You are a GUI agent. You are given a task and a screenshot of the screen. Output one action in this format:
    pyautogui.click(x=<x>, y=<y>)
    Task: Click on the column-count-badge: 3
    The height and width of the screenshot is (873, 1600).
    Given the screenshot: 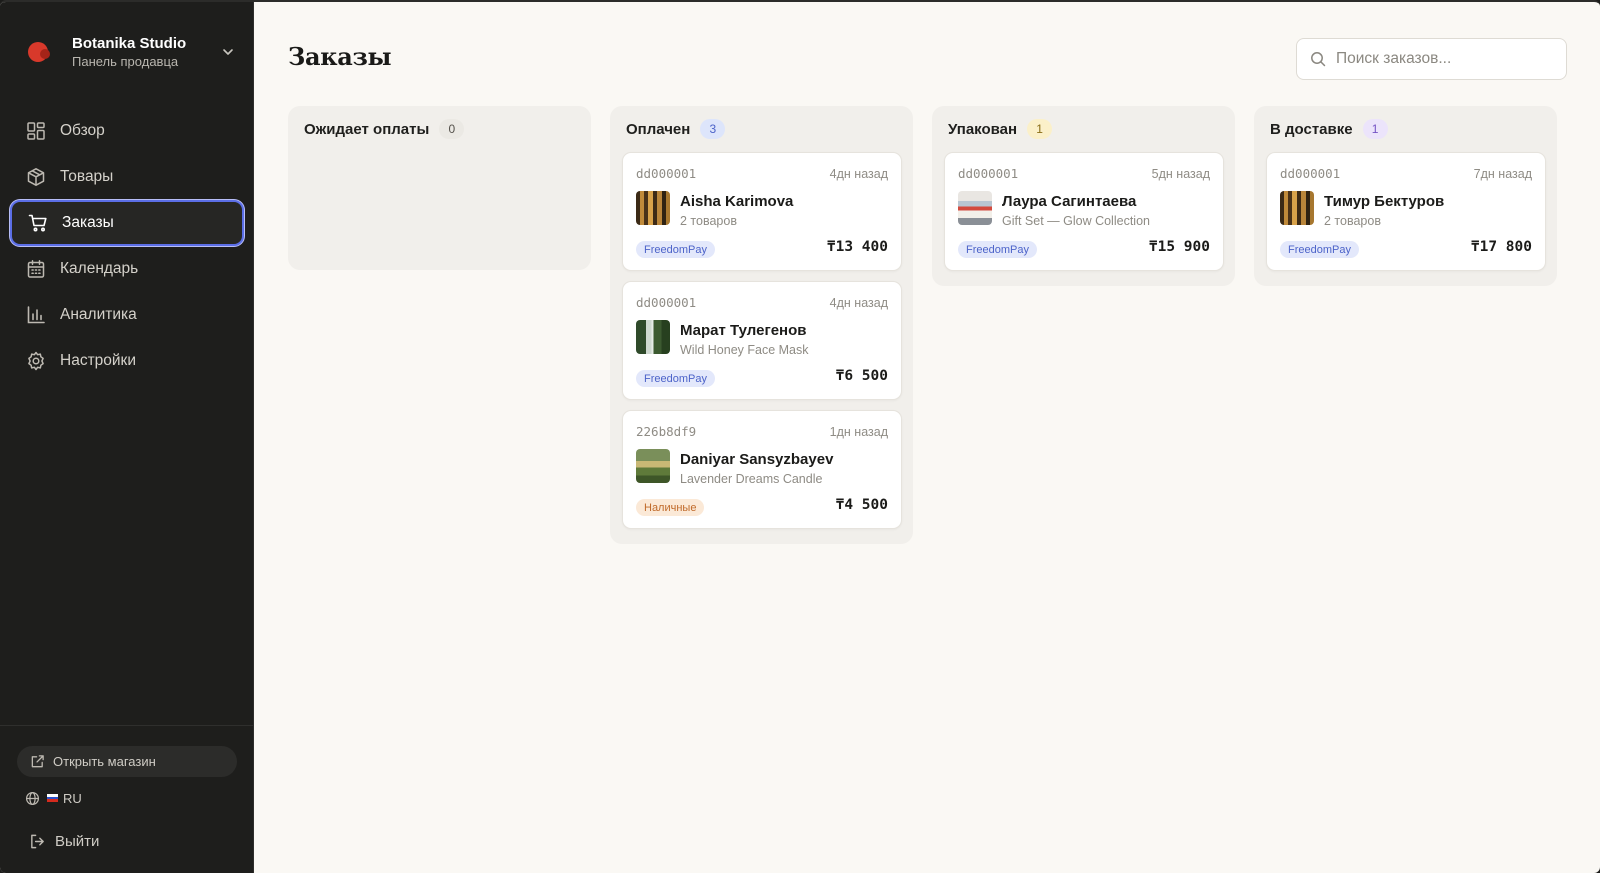 What is the action you would take?
    pyautogui.click(x=713, y=129)
    